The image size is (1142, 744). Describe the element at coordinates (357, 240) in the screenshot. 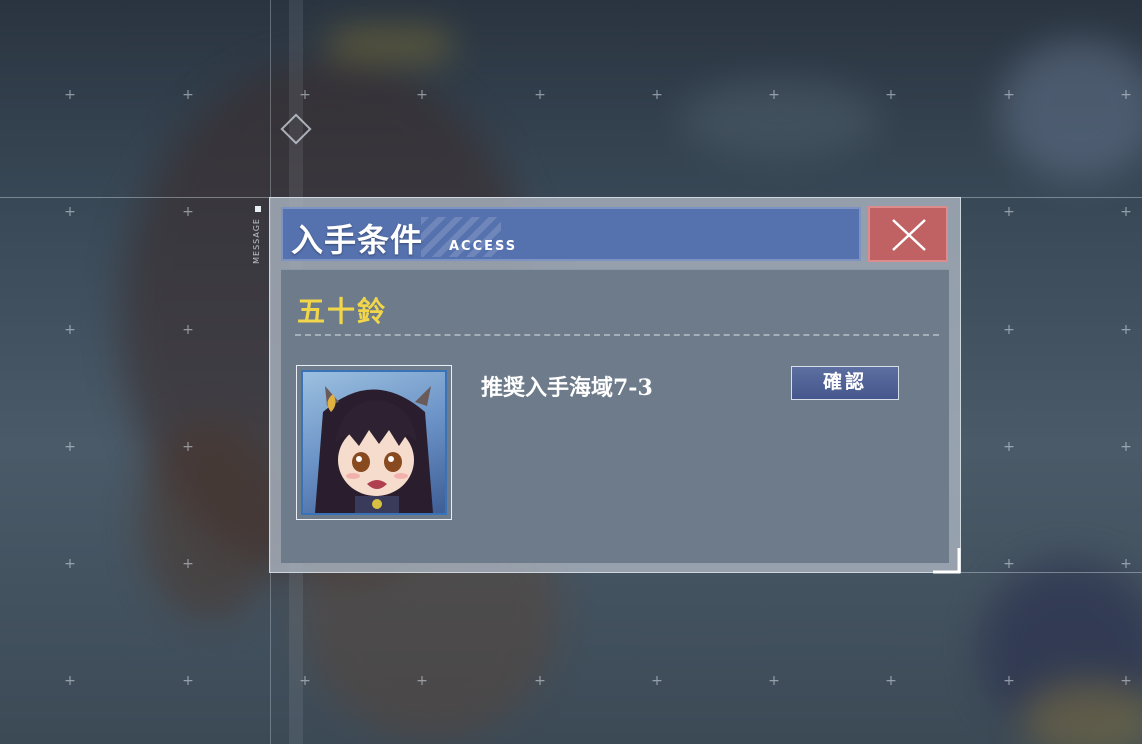

I see `dialog-title: 入手条件` at that location.